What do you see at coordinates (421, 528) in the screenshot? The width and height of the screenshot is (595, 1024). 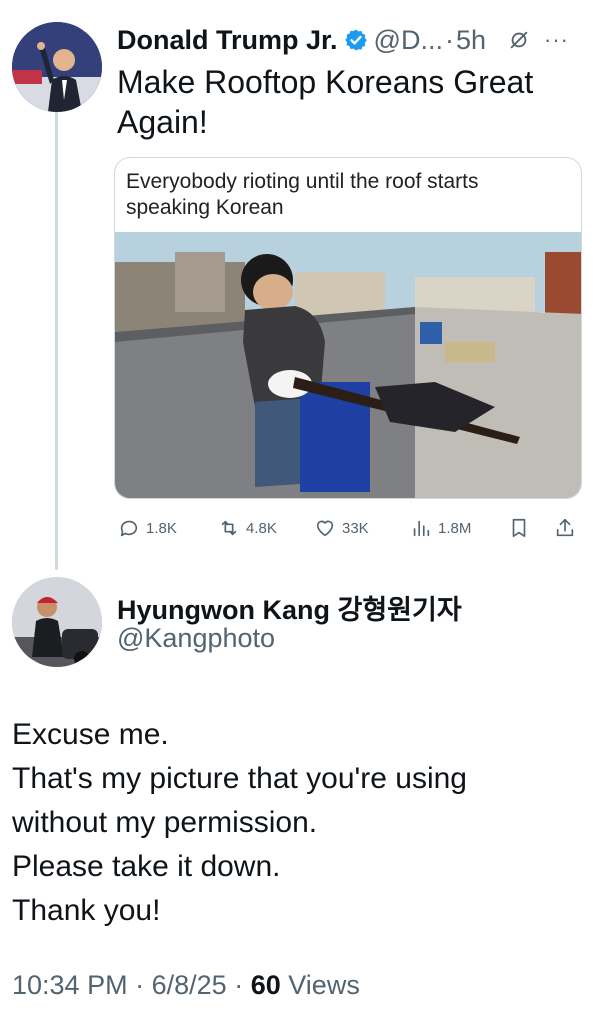 I see `views-icon` at bounding box center [421, 528].